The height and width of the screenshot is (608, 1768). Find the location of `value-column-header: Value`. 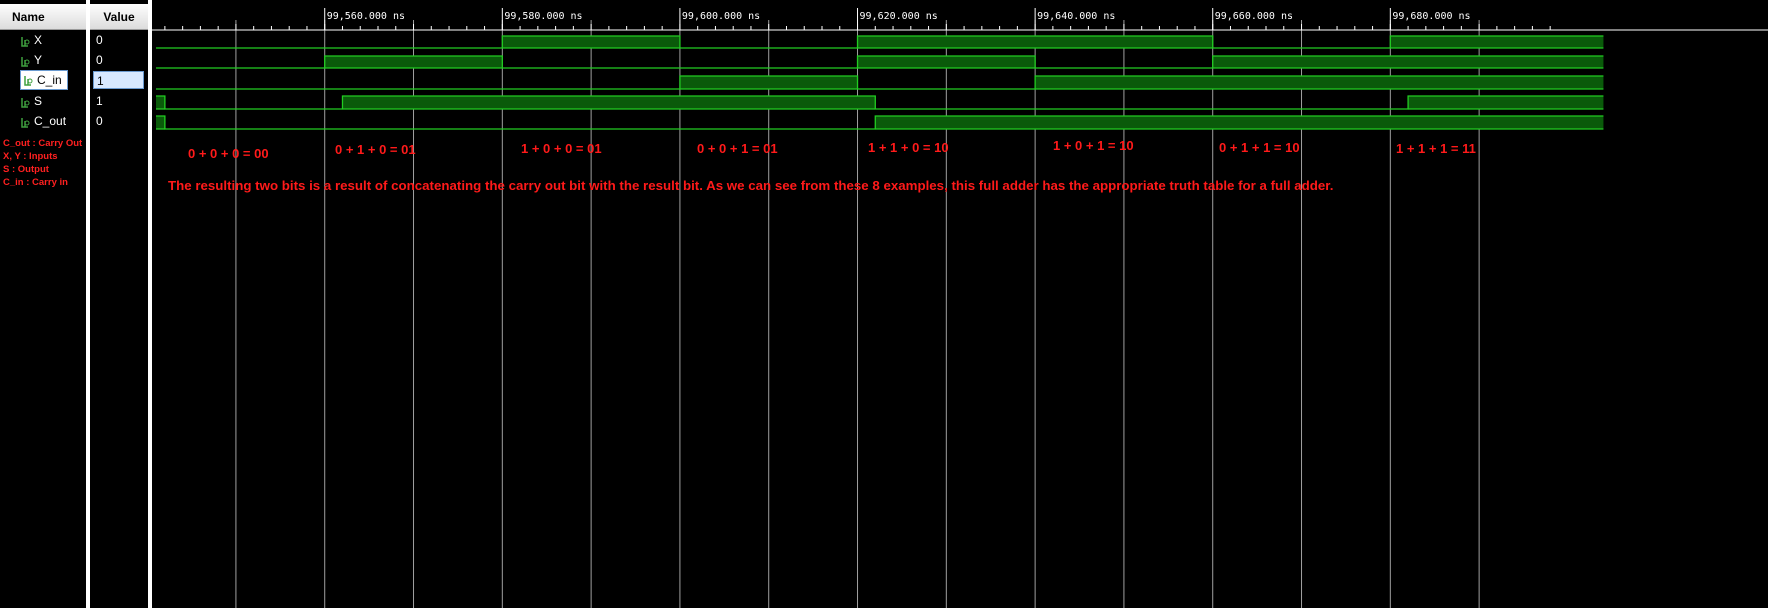

value-column-header: Value is located at coordinates (119, 17).